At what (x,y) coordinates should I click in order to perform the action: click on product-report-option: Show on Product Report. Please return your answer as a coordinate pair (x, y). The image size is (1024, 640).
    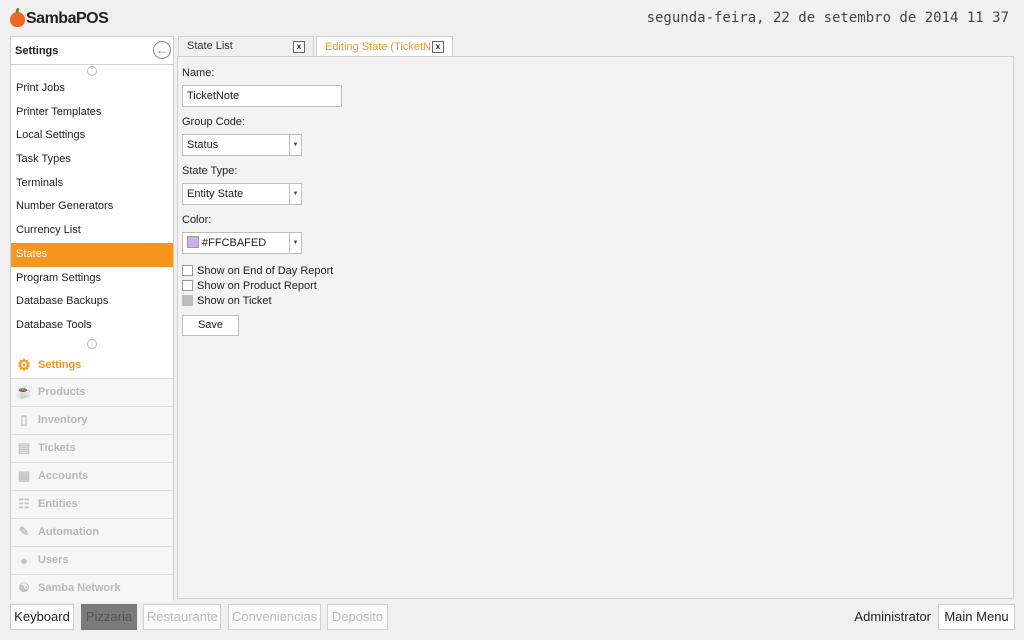
    Looking at the image, I should click on (262, 285).